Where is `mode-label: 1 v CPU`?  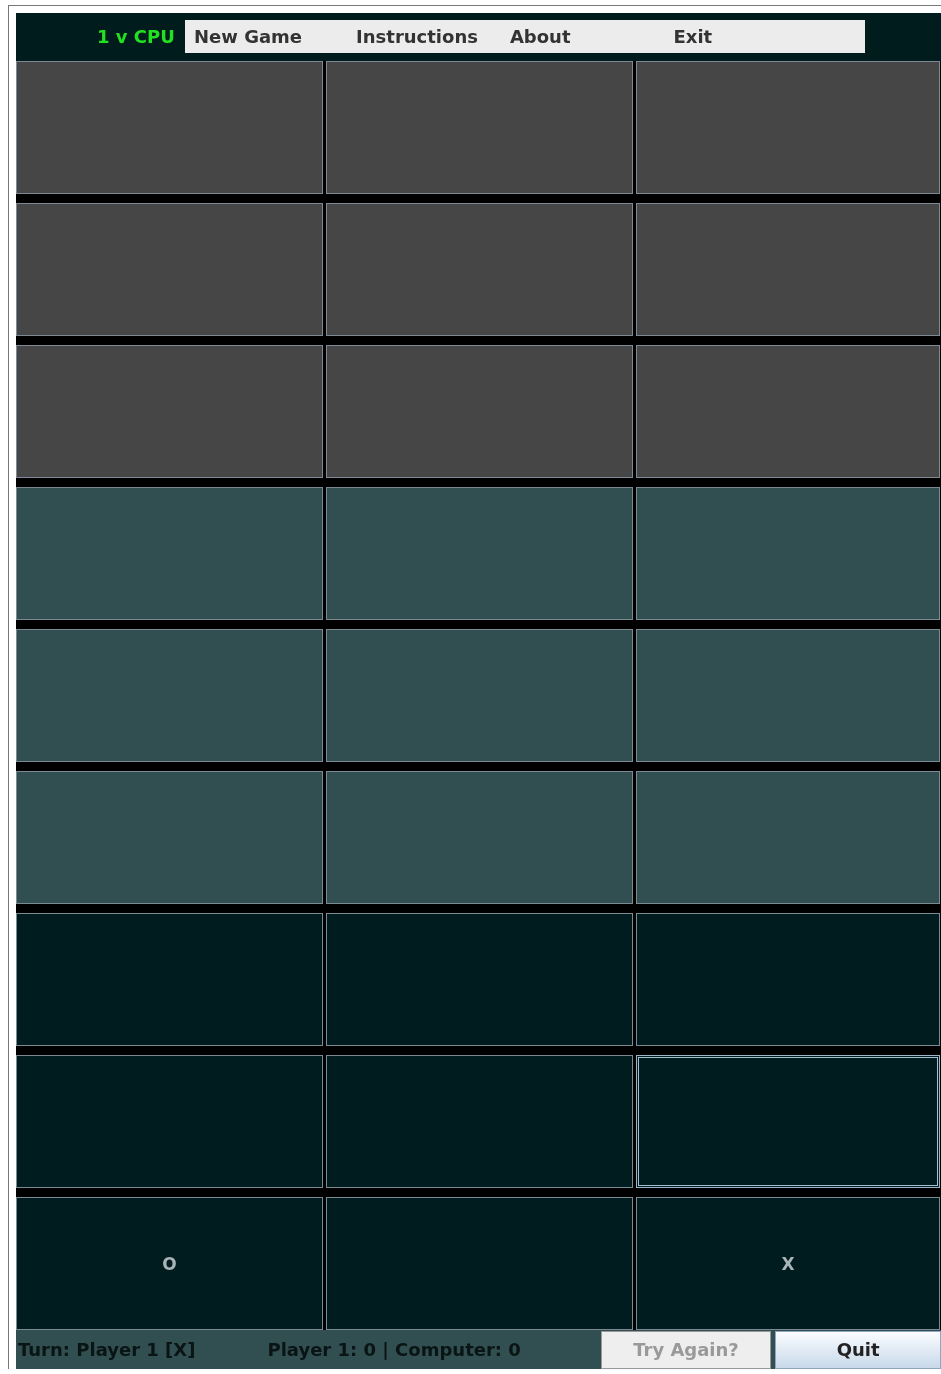
mode-label: 1 v CPU is located at coordinates (136, 37).